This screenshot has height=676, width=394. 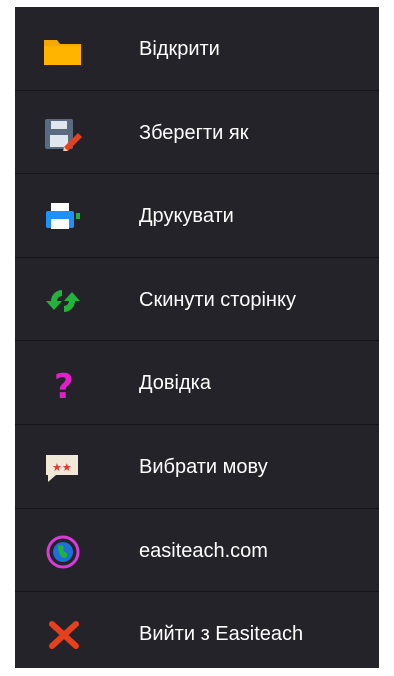 I want to click on close-icon, so click(x=63, y=635).